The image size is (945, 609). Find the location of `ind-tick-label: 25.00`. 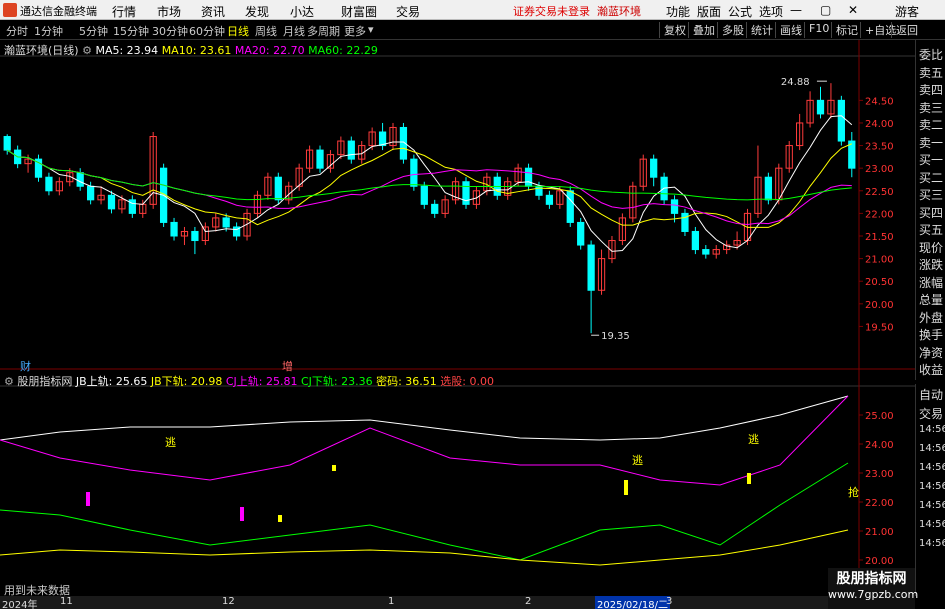

ind-tick-label: 25.00 is located at coordinates (879, 416).